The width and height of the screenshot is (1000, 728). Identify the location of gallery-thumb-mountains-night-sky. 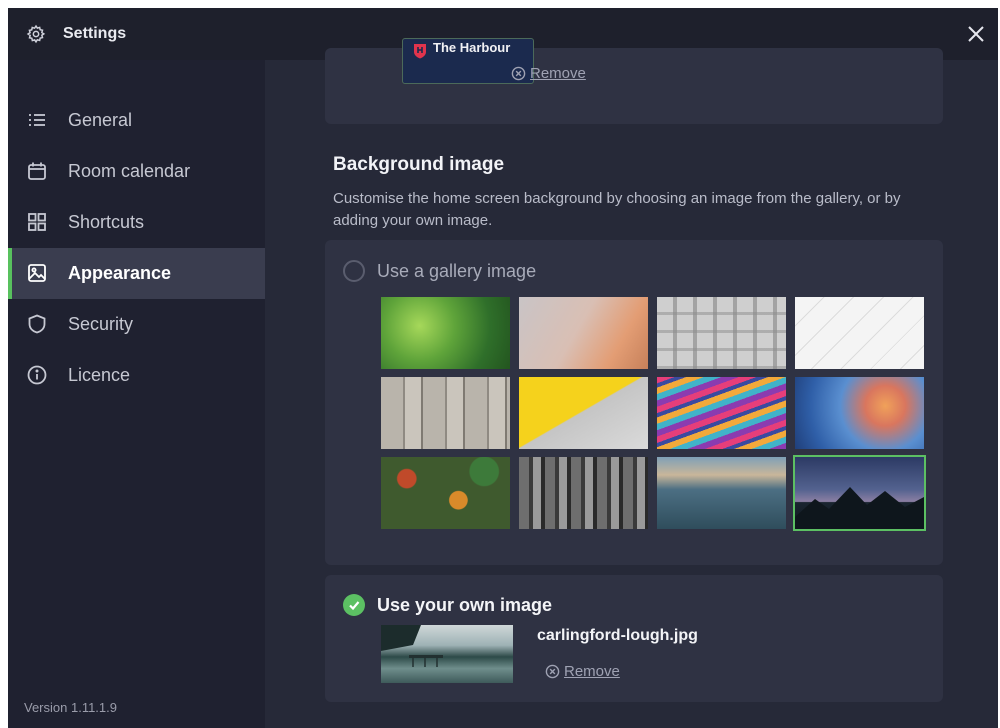
(859, 493).